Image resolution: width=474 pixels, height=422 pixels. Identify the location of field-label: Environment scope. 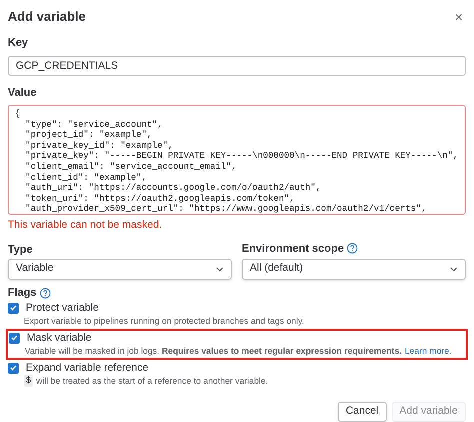
(293, 249).